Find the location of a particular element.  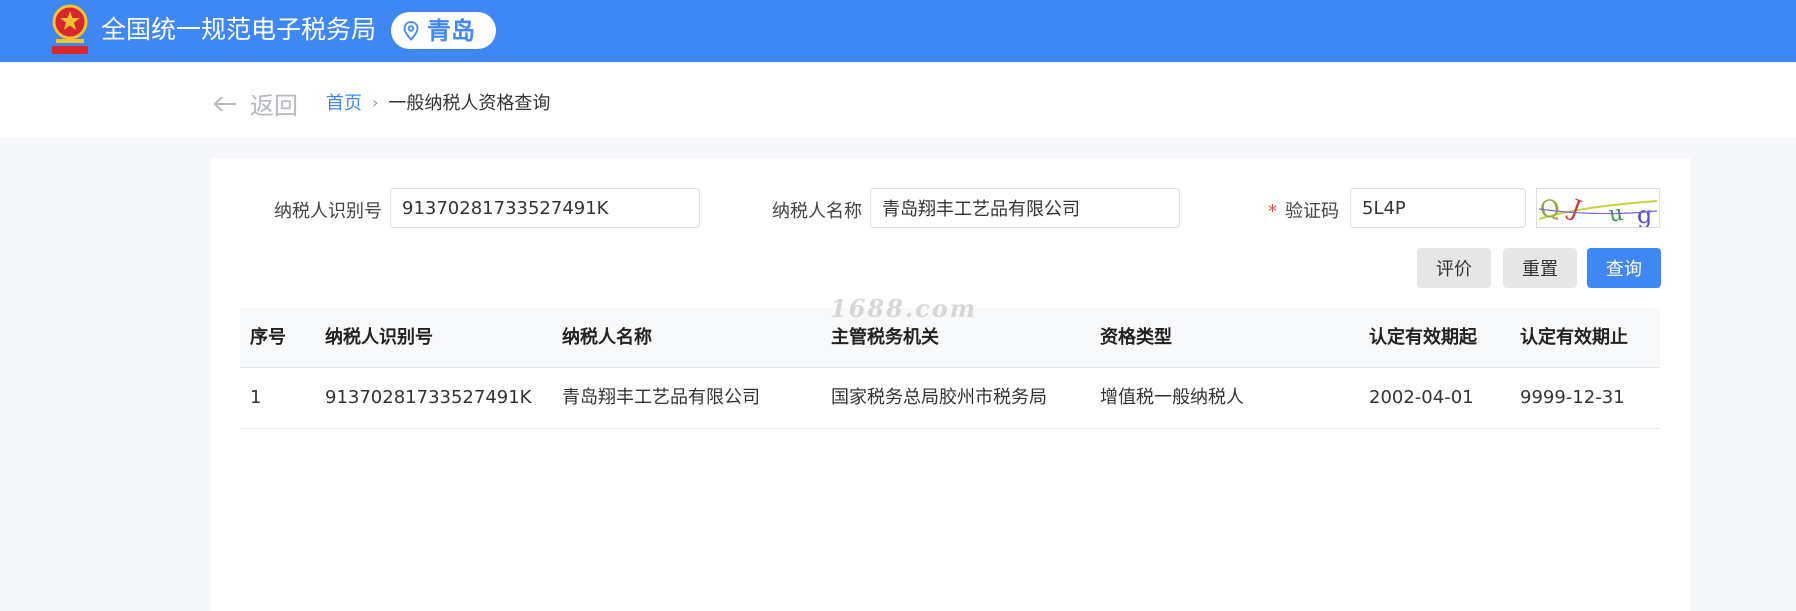

cell-tax-authority: 国家税务总局胶州市税务局 is located at coordinates (939, 397).